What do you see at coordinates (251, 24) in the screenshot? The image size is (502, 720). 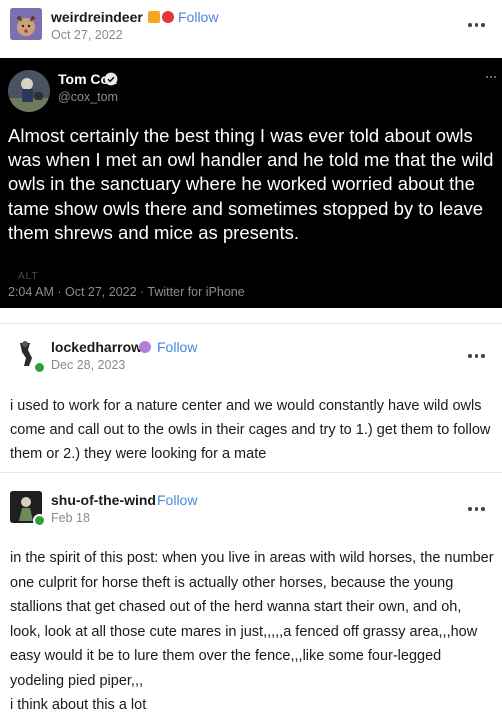 I see `post-header-weirdreindeer: weirdreindeer Follow Oct 27, 2022` at bounding box center [251, 24].